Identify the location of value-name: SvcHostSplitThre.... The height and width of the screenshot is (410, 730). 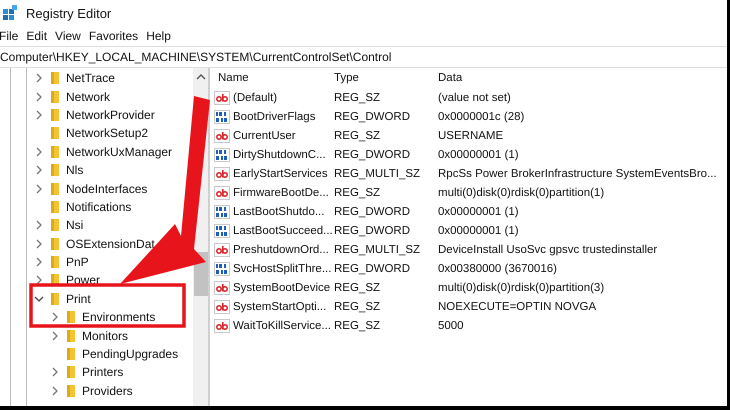
(282, 268).